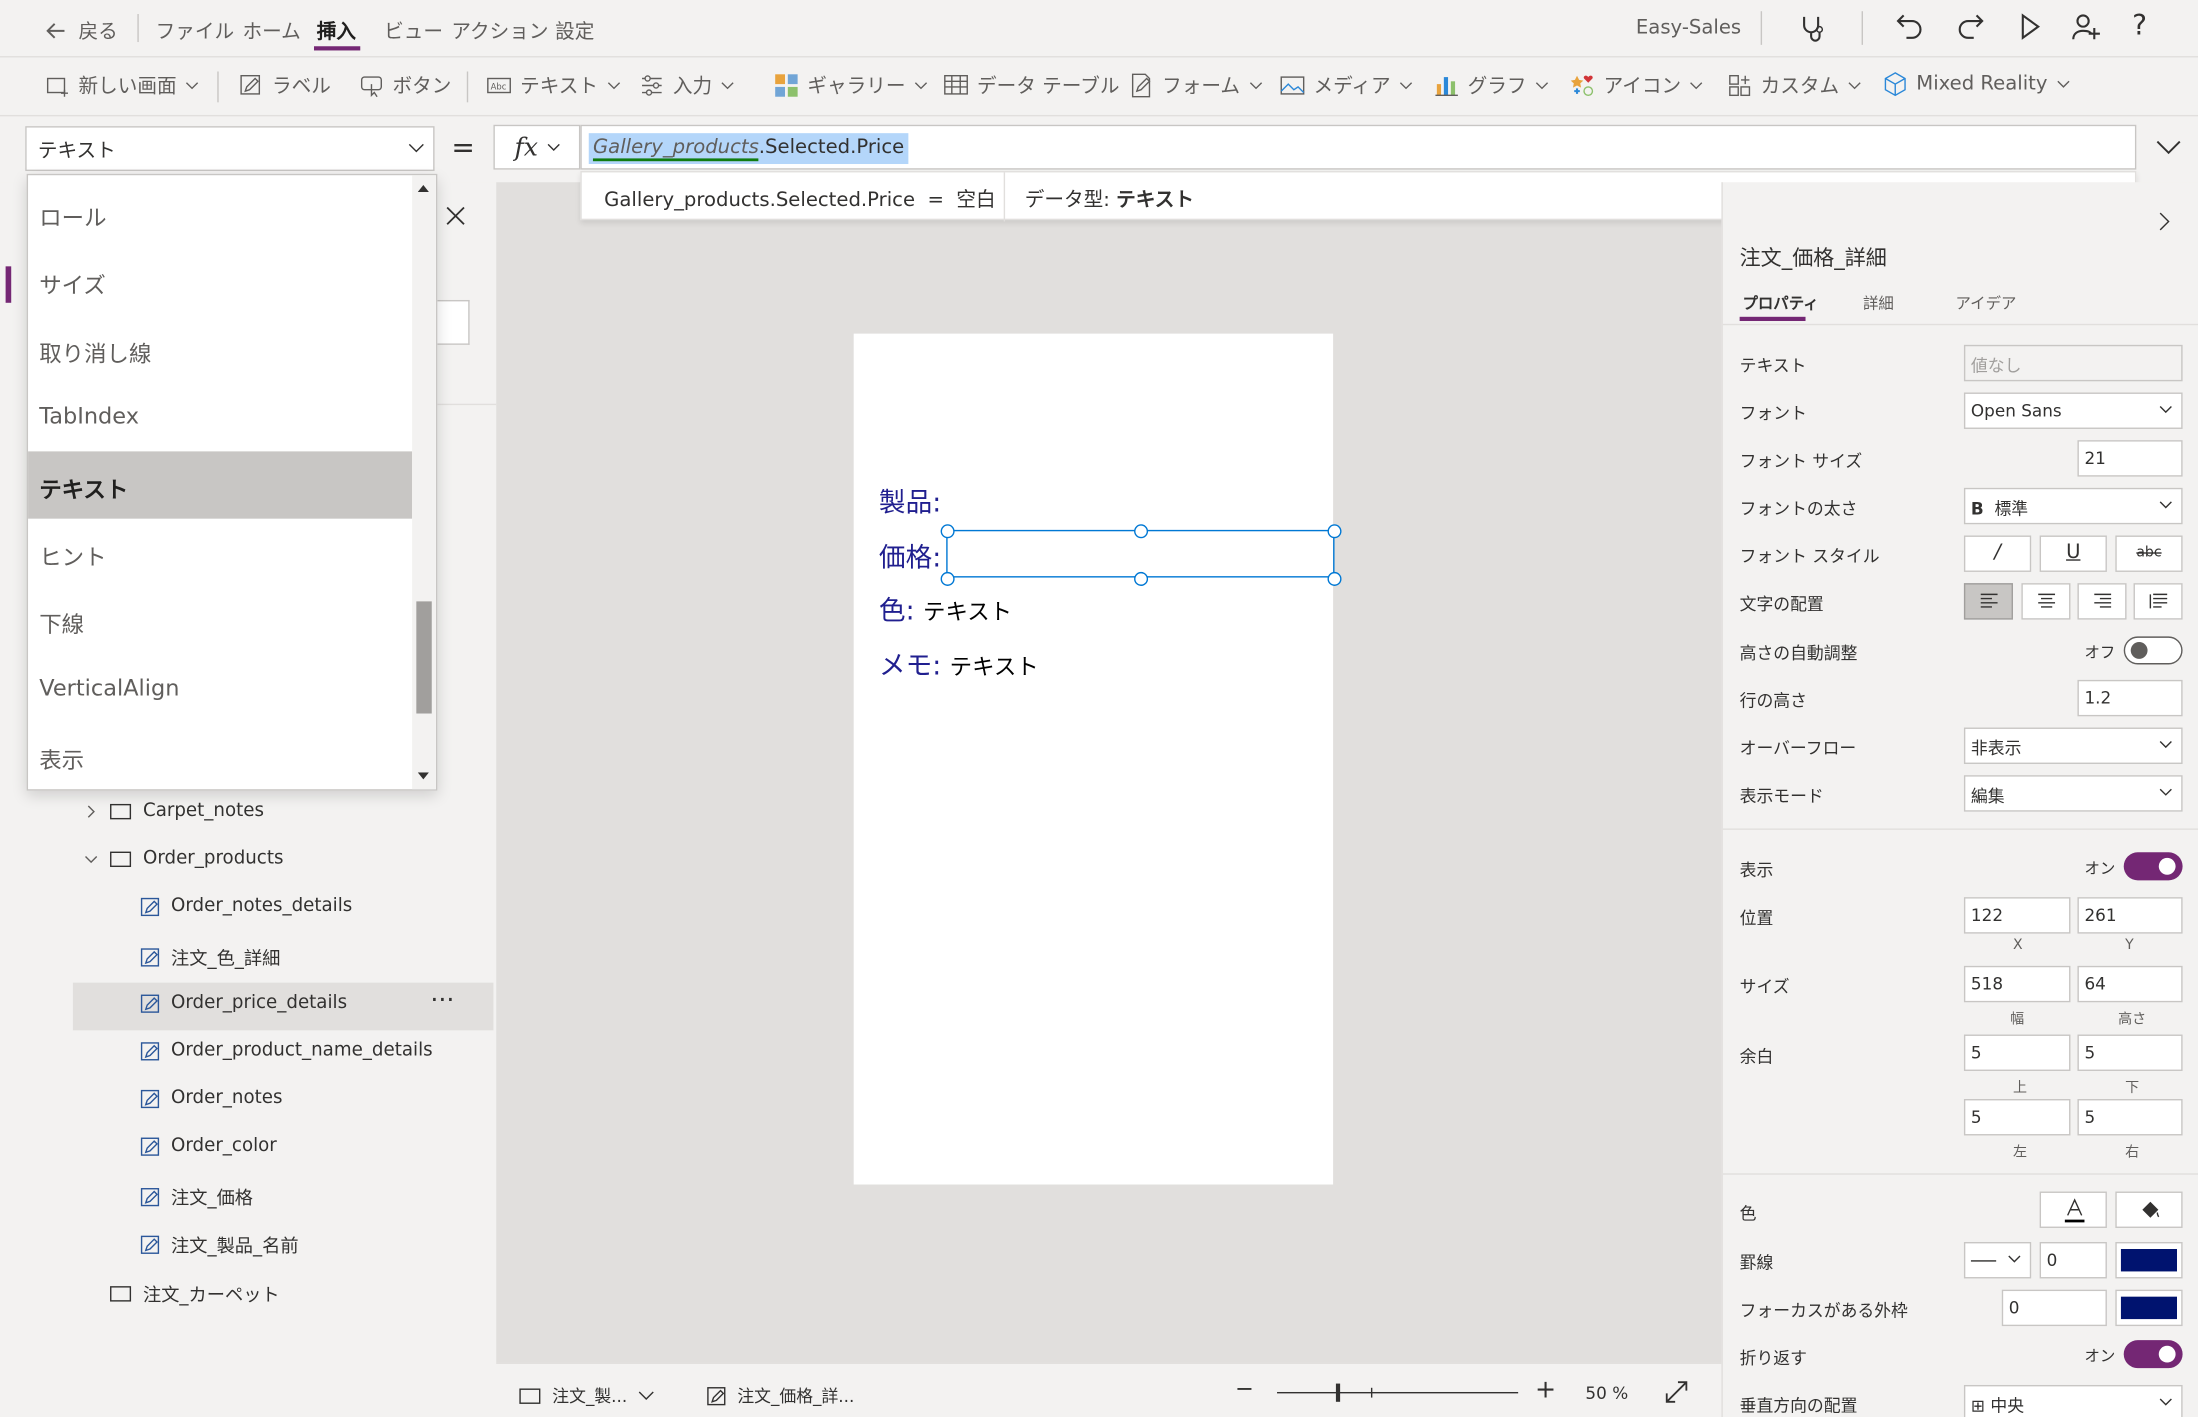  I want to click on dropdown-option: テキスト, so click(220, 484).